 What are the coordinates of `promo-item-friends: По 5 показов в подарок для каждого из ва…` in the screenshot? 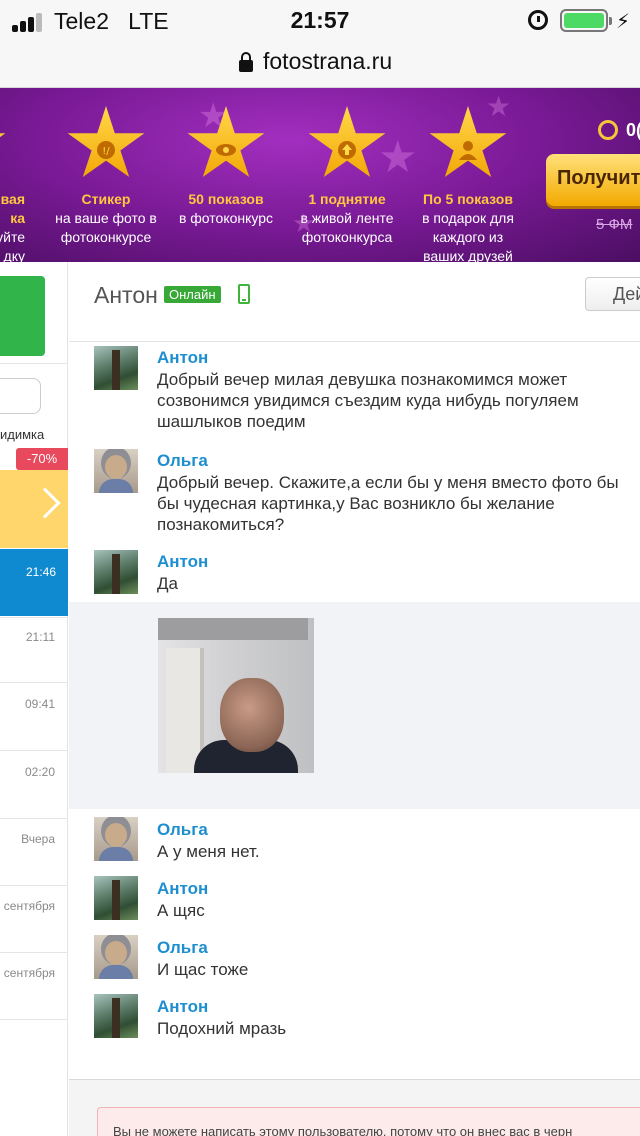 It's located at (468, 175).